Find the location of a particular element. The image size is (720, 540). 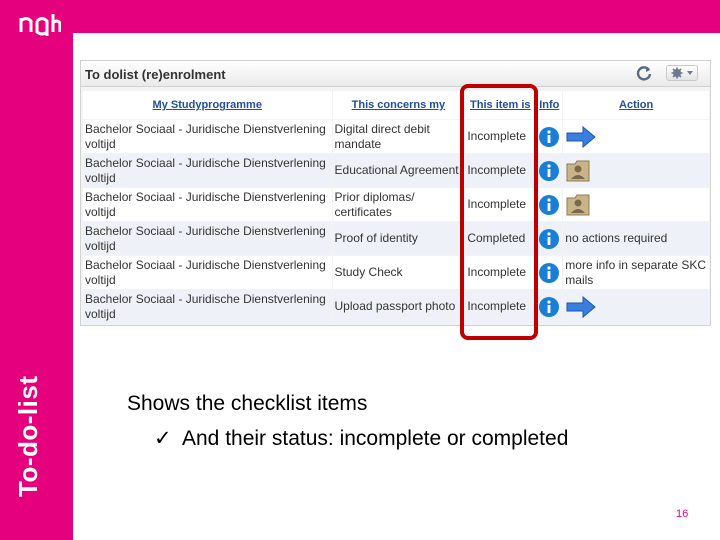

cell-concerns: Prior diplomas/ certificates is located at coordinates (398, 204).